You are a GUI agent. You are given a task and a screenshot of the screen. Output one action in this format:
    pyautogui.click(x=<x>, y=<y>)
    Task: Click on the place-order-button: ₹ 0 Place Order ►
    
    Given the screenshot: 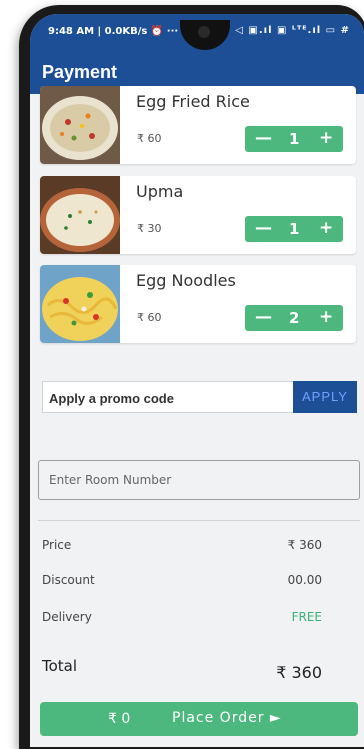 What is the action you would take?
    pyautogui.click(x=199, y=719)
    